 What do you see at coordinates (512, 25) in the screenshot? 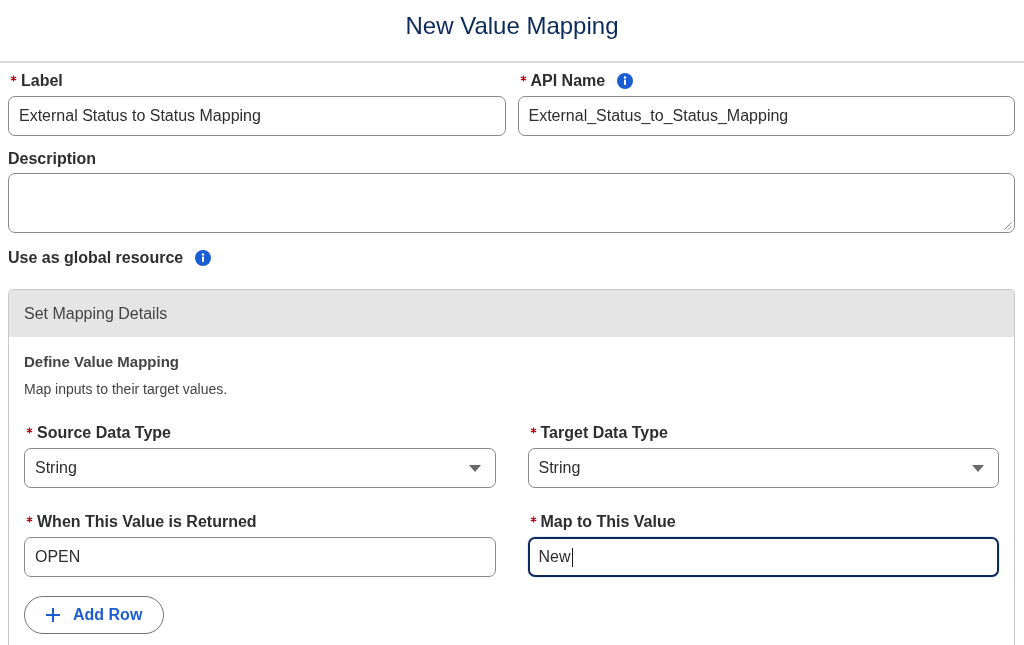
I see `dialog-title: New Value Mapping` at bounding box center [512, 25].